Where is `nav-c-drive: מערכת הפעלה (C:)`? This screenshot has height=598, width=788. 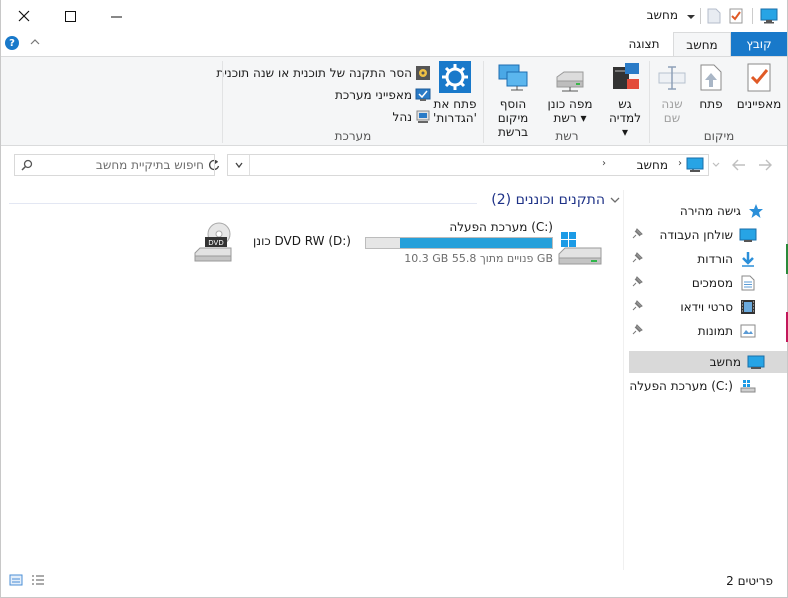
nav-c-drive: מערכת הפעלה (C:) is located at coordinates (708, 386).